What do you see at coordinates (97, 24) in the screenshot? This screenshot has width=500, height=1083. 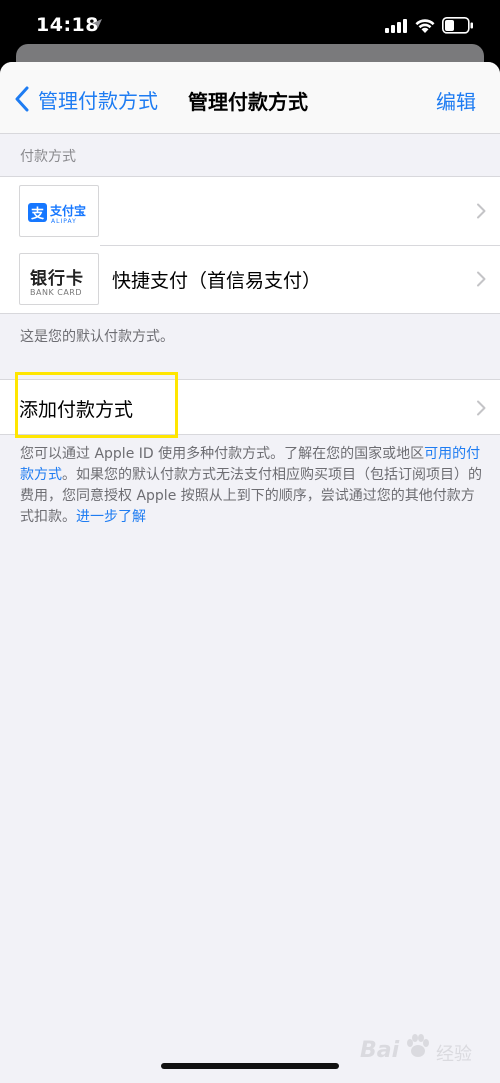 I see `location-arrow-icon` at bounding box center [97, 24].